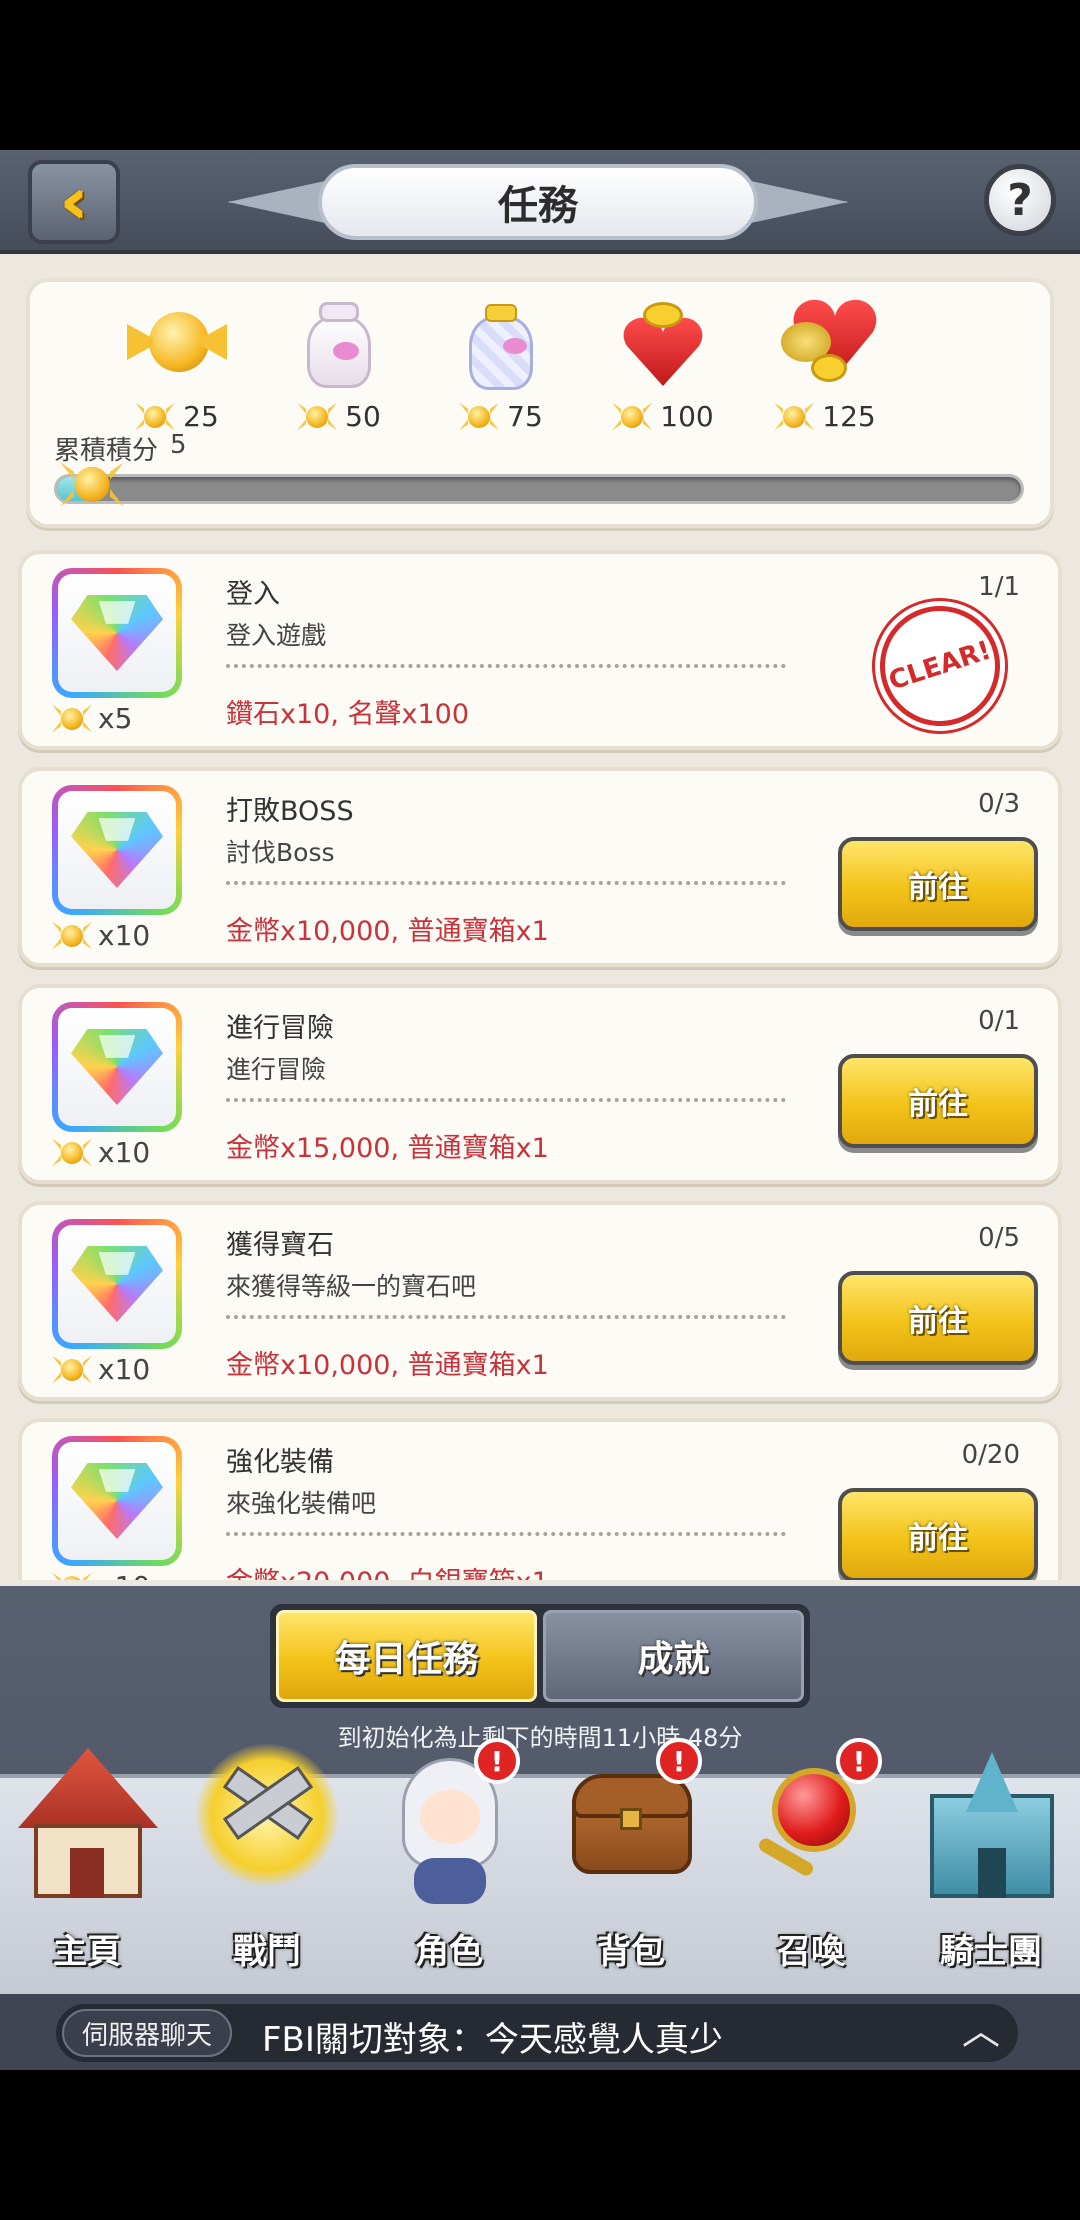 The height and width of the screenshot is (2220, 1080). I want to click on nav-item-bag: ! 背包, so click(631, 1863).